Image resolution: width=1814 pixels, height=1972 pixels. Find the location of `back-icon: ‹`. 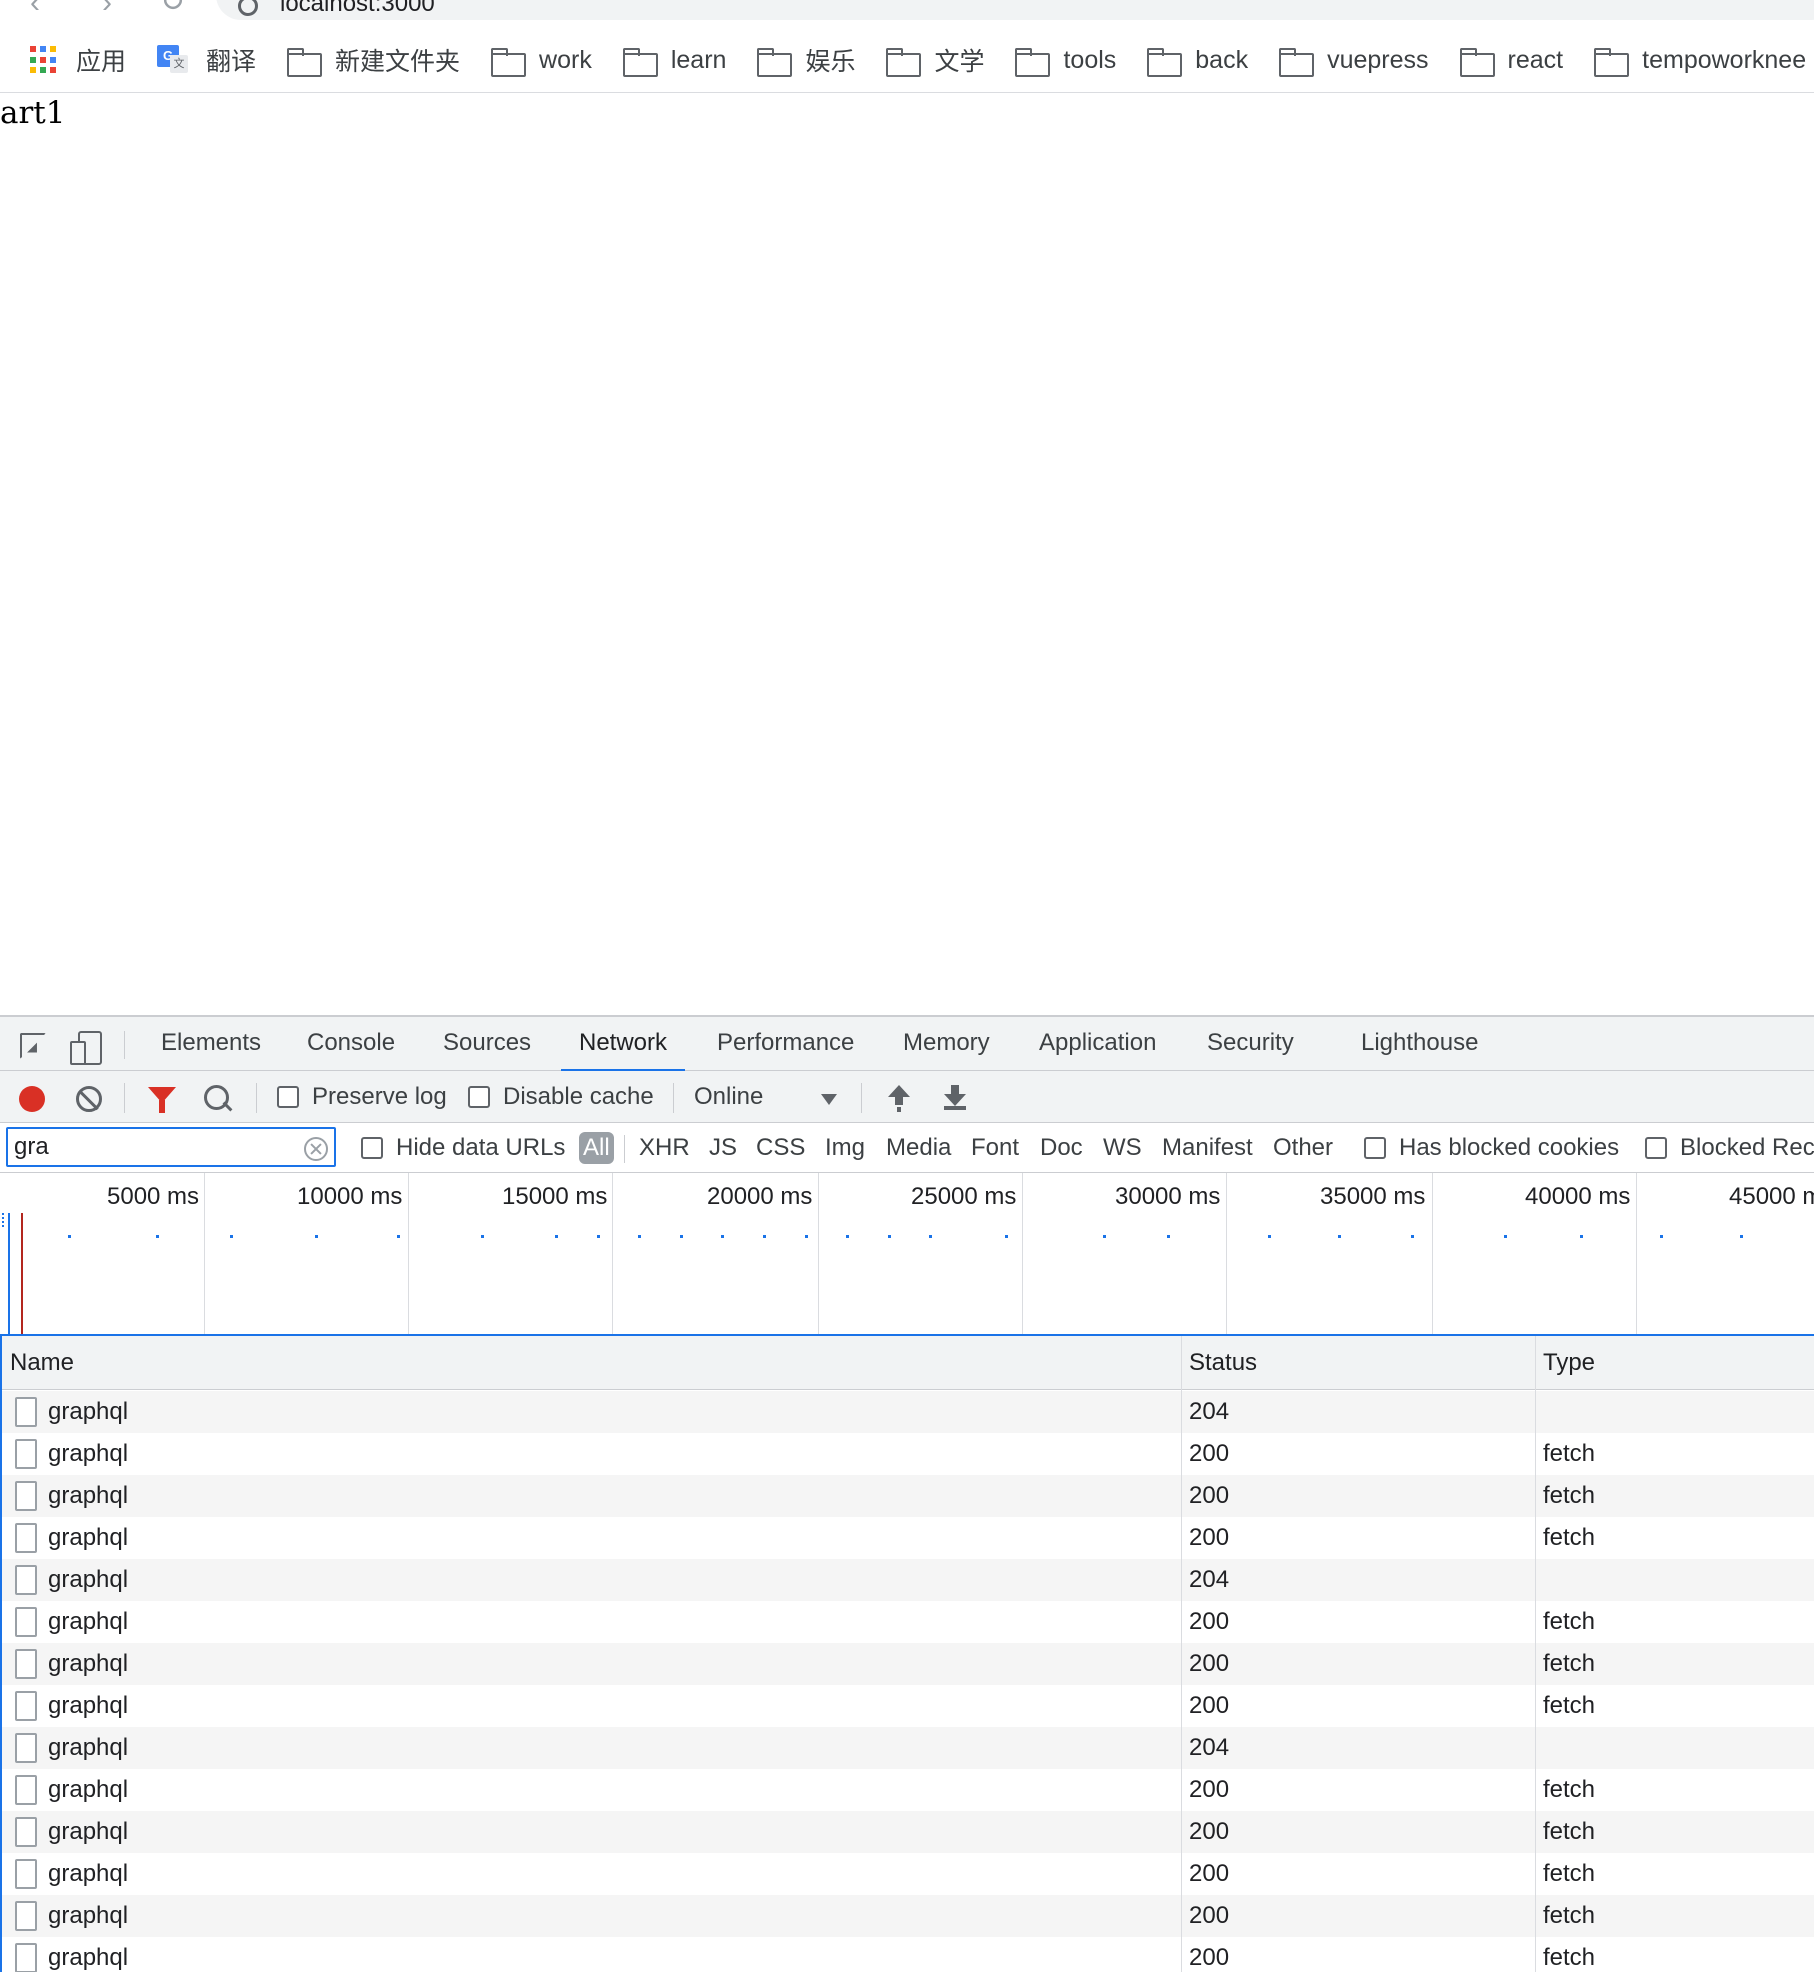

back-icon: ‹ is located at coordinates (35, 10).